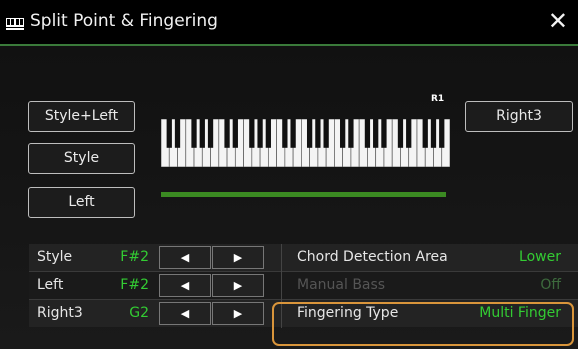  I want to click on window-title: Split Point & Fingering, so click(124, 21).